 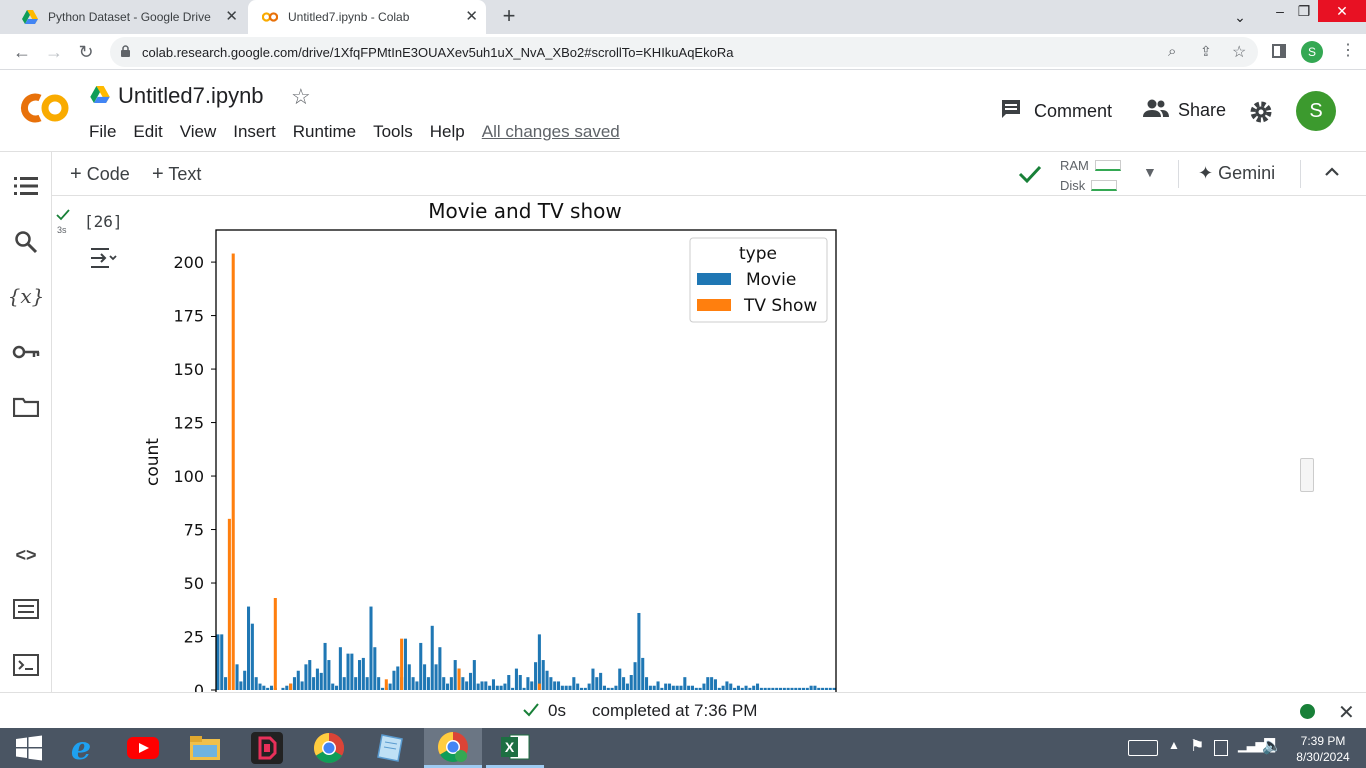 I want to click on chevron-up-icon, so click(x=1332, y=173).